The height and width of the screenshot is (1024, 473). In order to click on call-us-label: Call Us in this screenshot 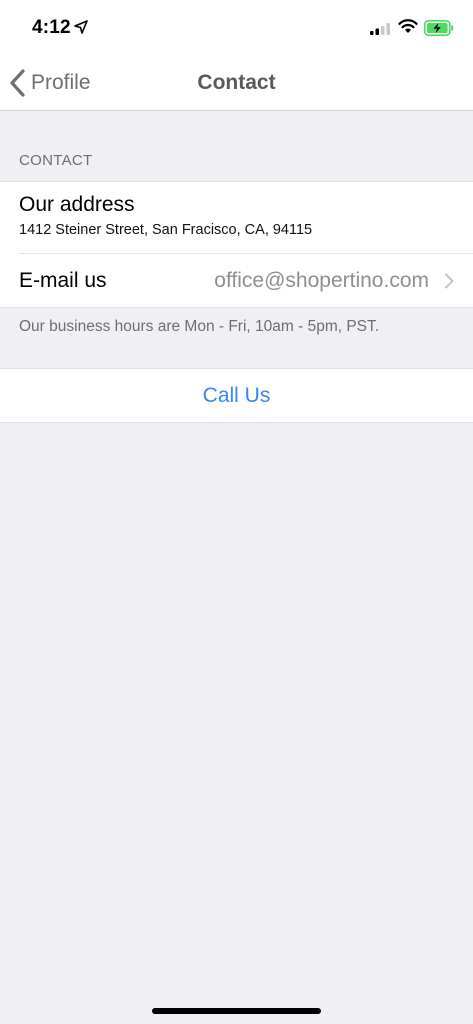, I will do `click(236, 395)`.